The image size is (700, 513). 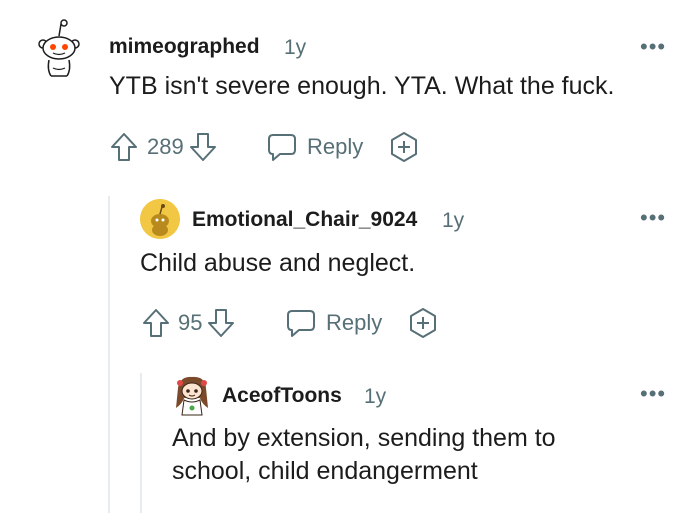 What do you see at coordinates (325, 471) in the screenshot?
I see `comment-text-line-2: school, child endangerment` at bounding box center [325, 471].